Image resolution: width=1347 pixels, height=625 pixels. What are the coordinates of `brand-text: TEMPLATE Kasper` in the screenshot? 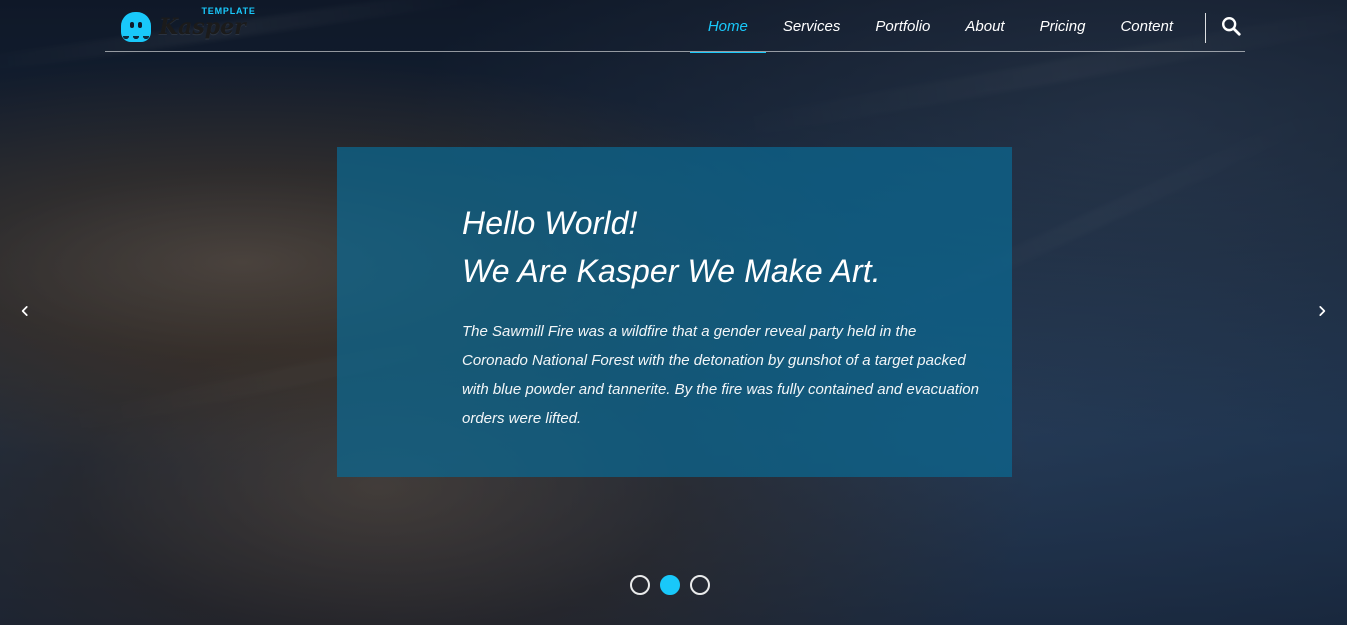 It's located at (207, 23).